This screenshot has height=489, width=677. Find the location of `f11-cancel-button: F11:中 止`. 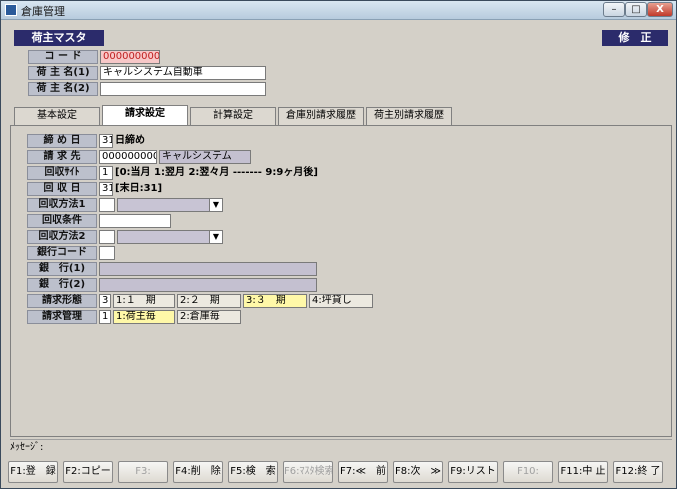

f11-cancel-button: F11:中 止 is located at coordinates (583, 472).